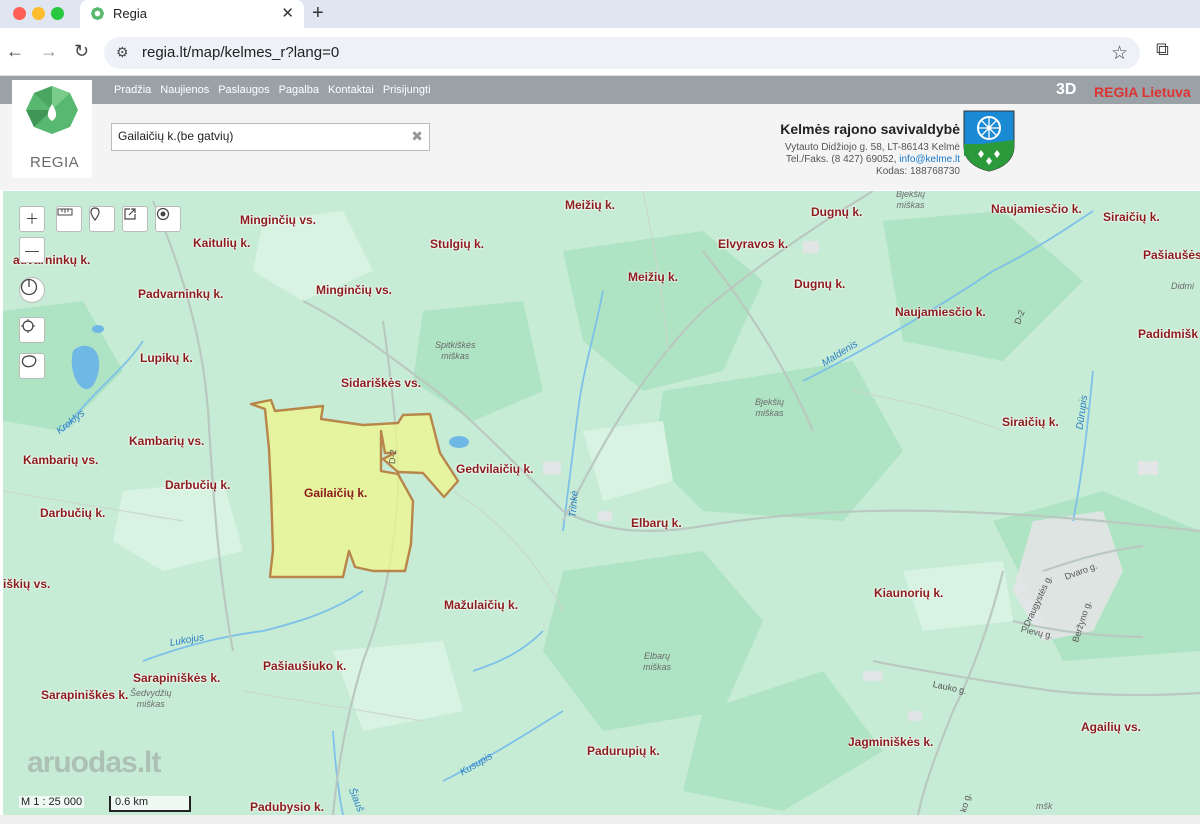  I want to click on nav-link-news: Naujienos, so click(184, 90).